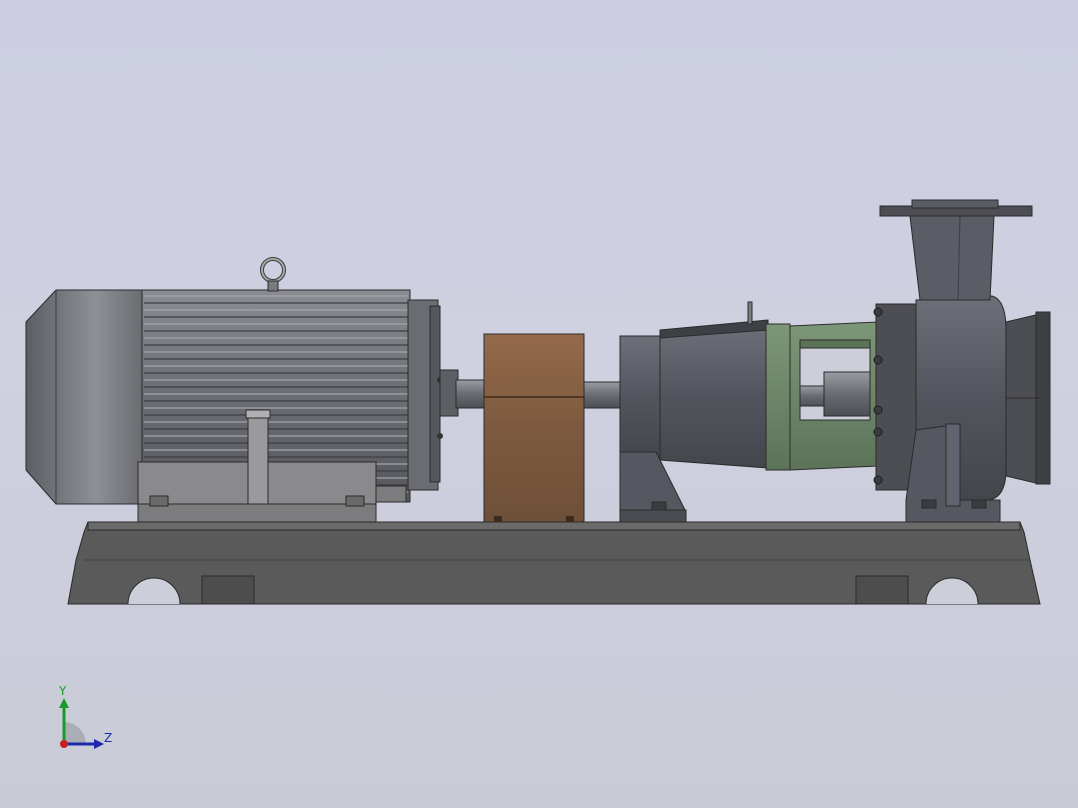 This screenshot has width=1078, height=808. I want to click on pump-casing, so click(962, 361).